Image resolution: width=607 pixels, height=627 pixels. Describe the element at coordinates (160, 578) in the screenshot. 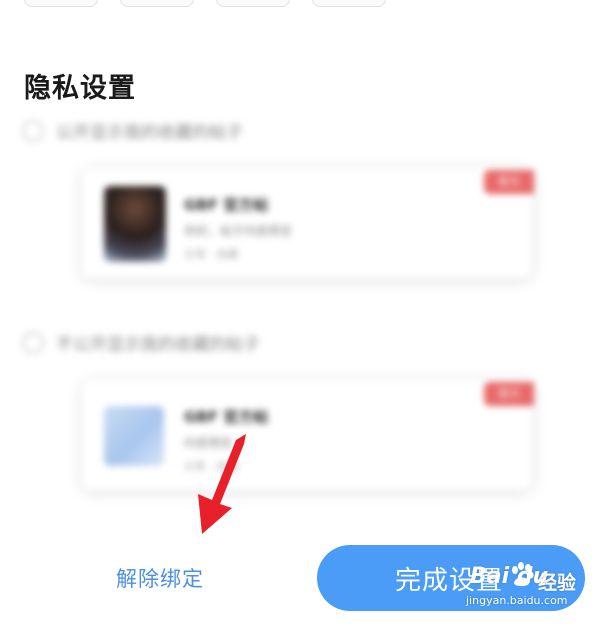

I see `unbind-button: 解除绑定` at that location.